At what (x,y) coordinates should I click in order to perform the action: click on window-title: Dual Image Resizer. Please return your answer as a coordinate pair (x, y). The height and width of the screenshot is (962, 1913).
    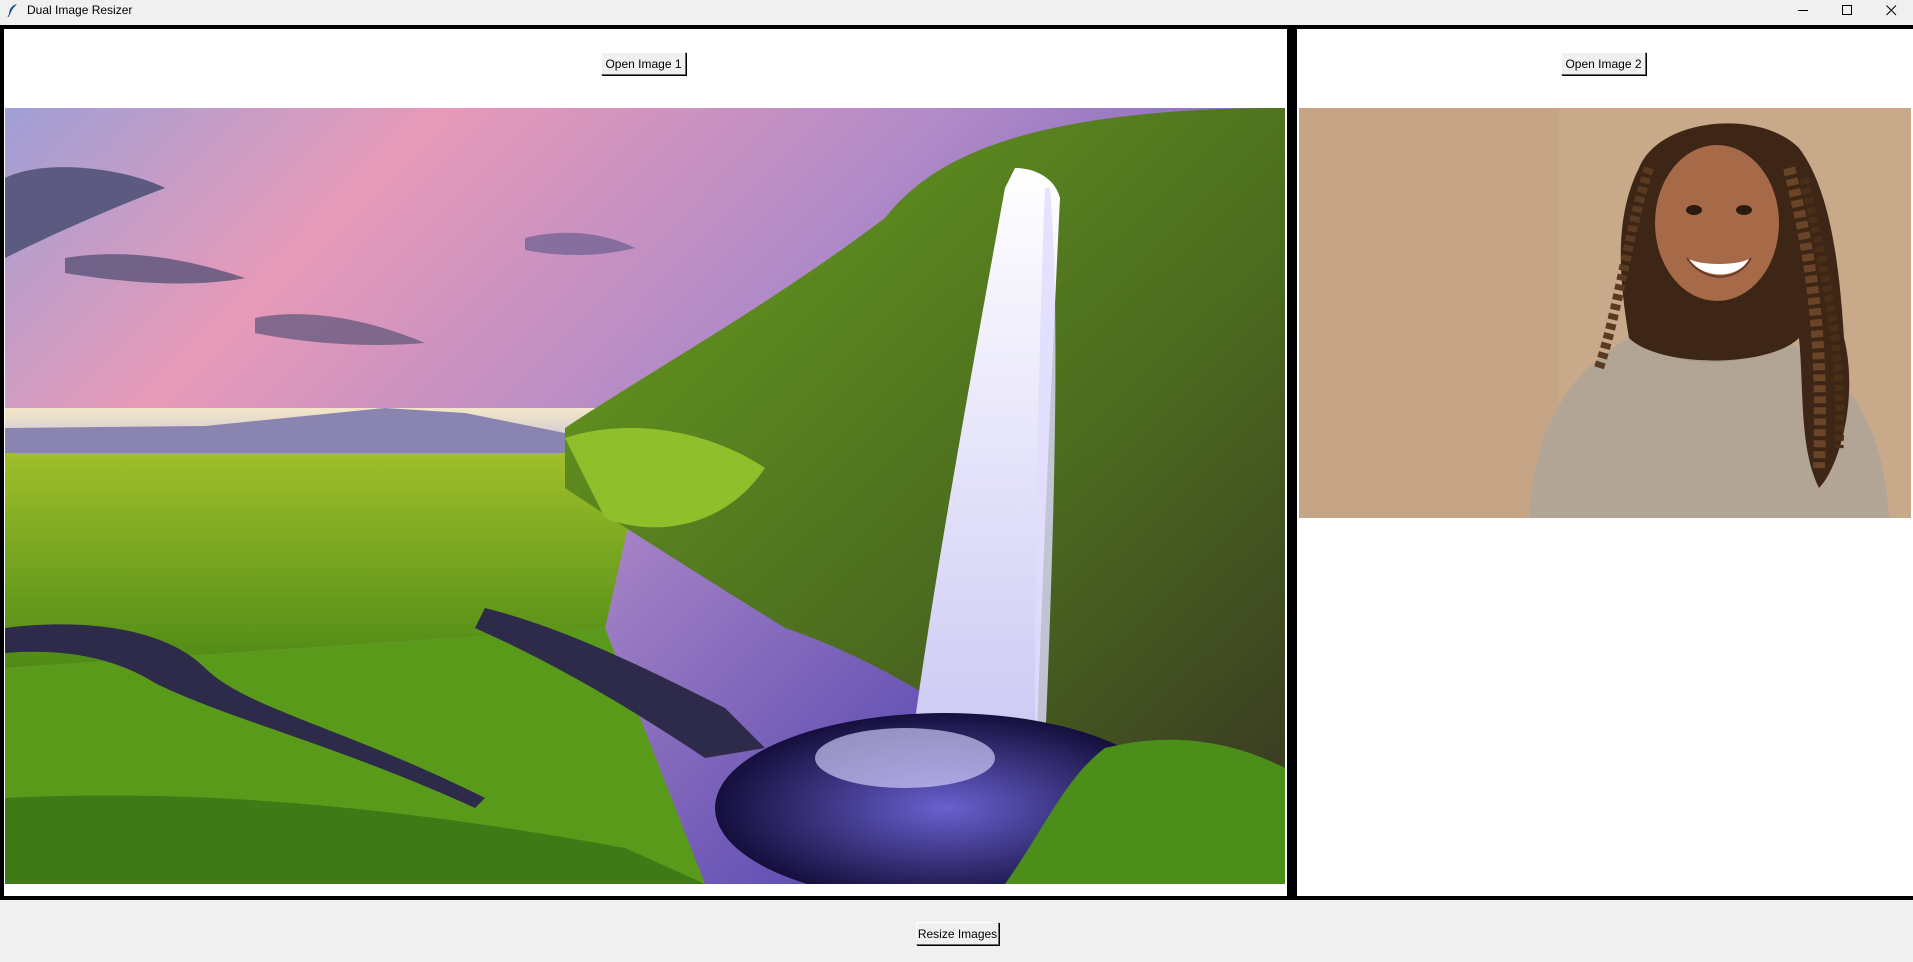
    Looking at the image, I should click on (80, 10).